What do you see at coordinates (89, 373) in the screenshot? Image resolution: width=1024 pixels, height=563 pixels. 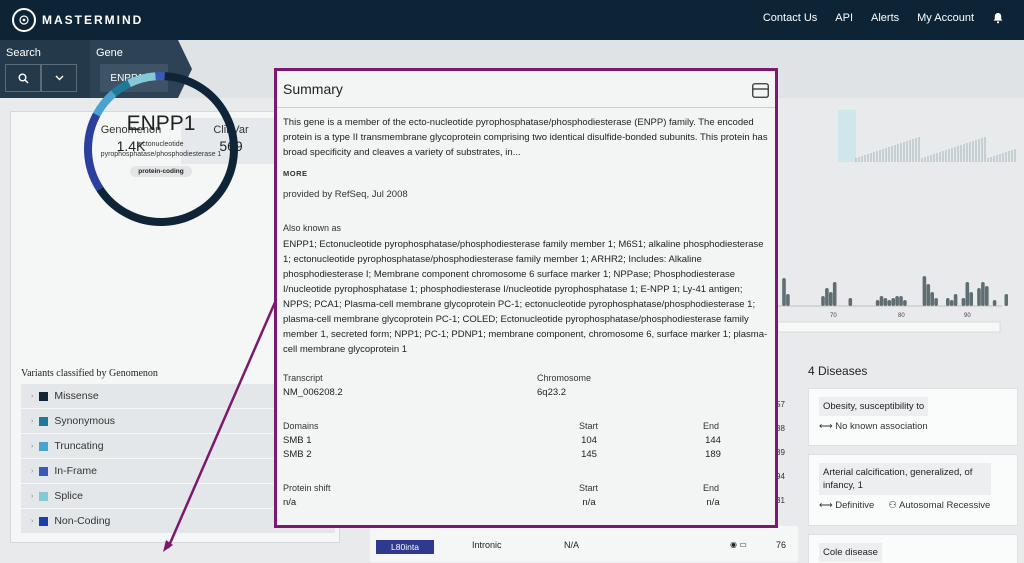 I see `variants-title: Variants classified by Genomenon` at bounding box center [89, 373].